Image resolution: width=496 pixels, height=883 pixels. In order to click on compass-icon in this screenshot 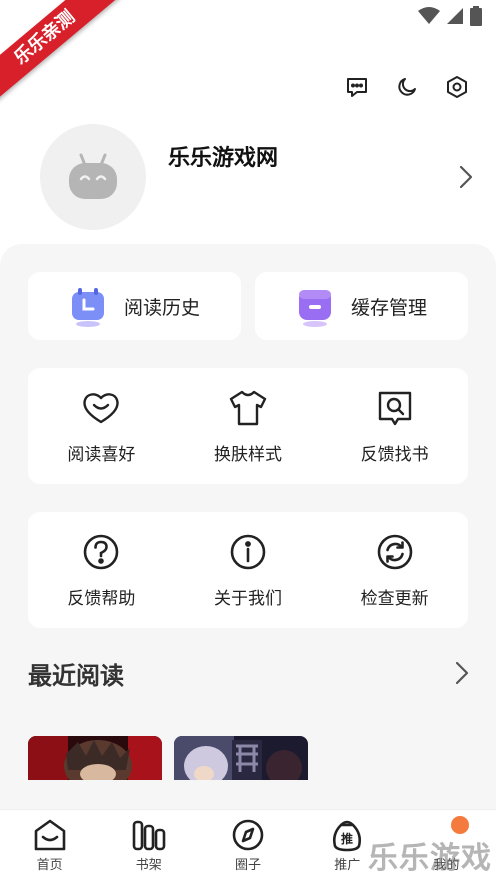, I will do `click(248, 835)`.